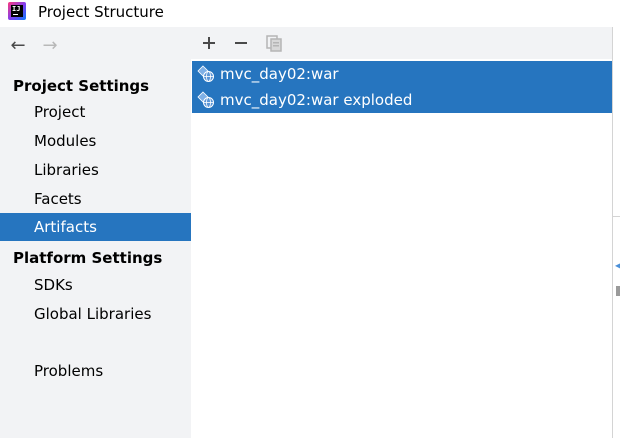  What do you see at coordinates (402, 74) in the screenshot?
I see `artifact-row-war: mvc_day02:war` at bounding box center [402, 74].